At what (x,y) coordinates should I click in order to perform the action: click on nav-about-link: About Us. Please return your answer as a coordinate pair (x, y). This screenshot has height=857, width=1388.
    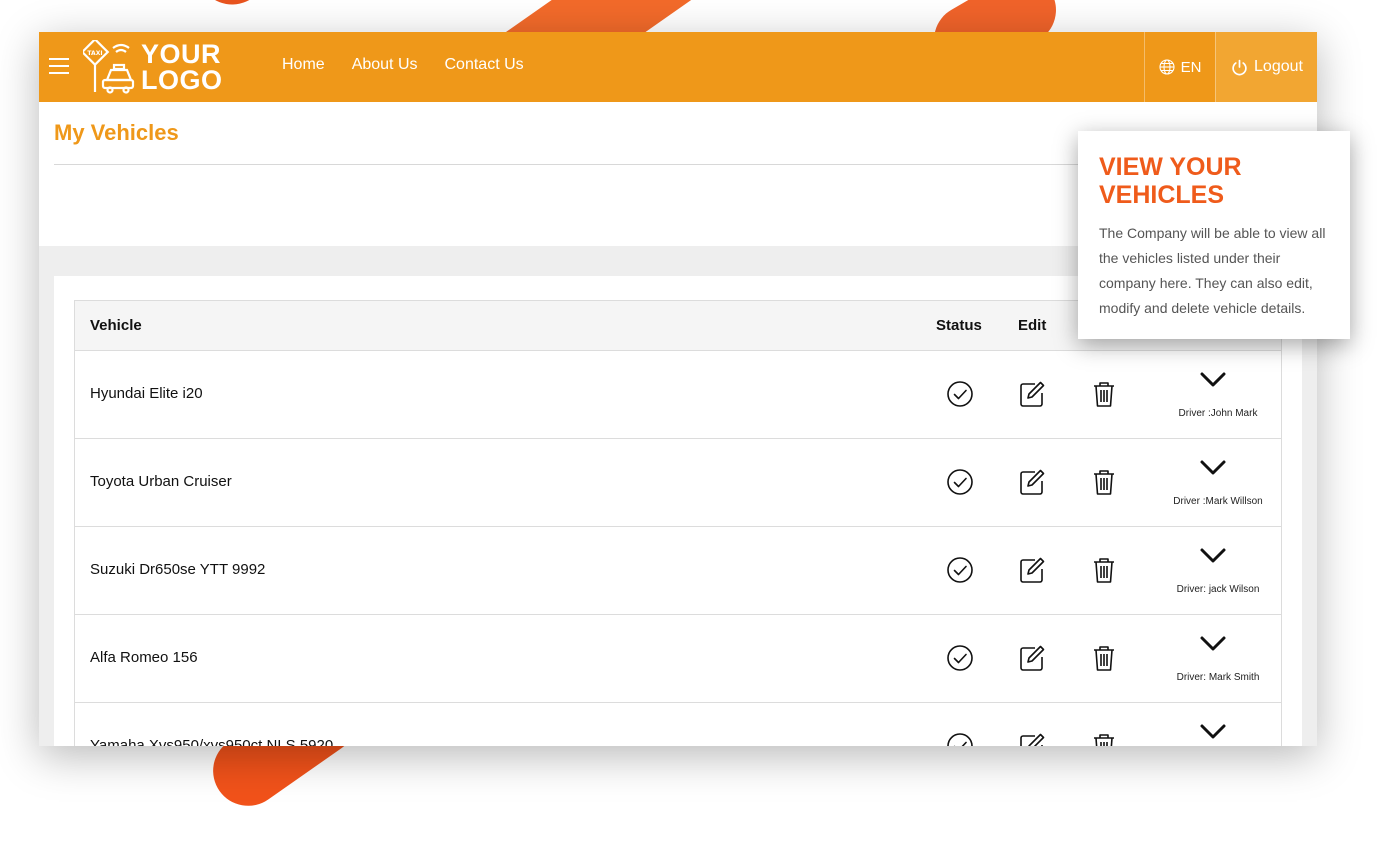
    Looking at the image, I should click on (385, 65).